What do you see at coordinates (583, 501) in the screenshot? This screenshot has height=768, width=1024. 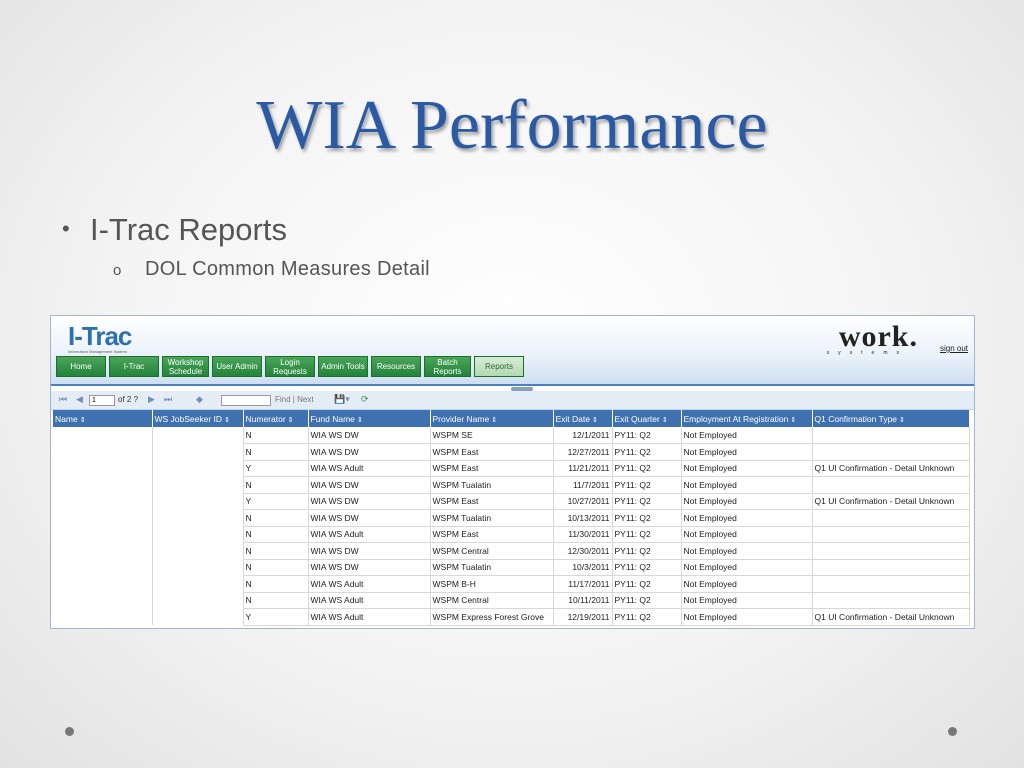 I see `table-cell: 10/27/2011` at bounding box center [583, 501].